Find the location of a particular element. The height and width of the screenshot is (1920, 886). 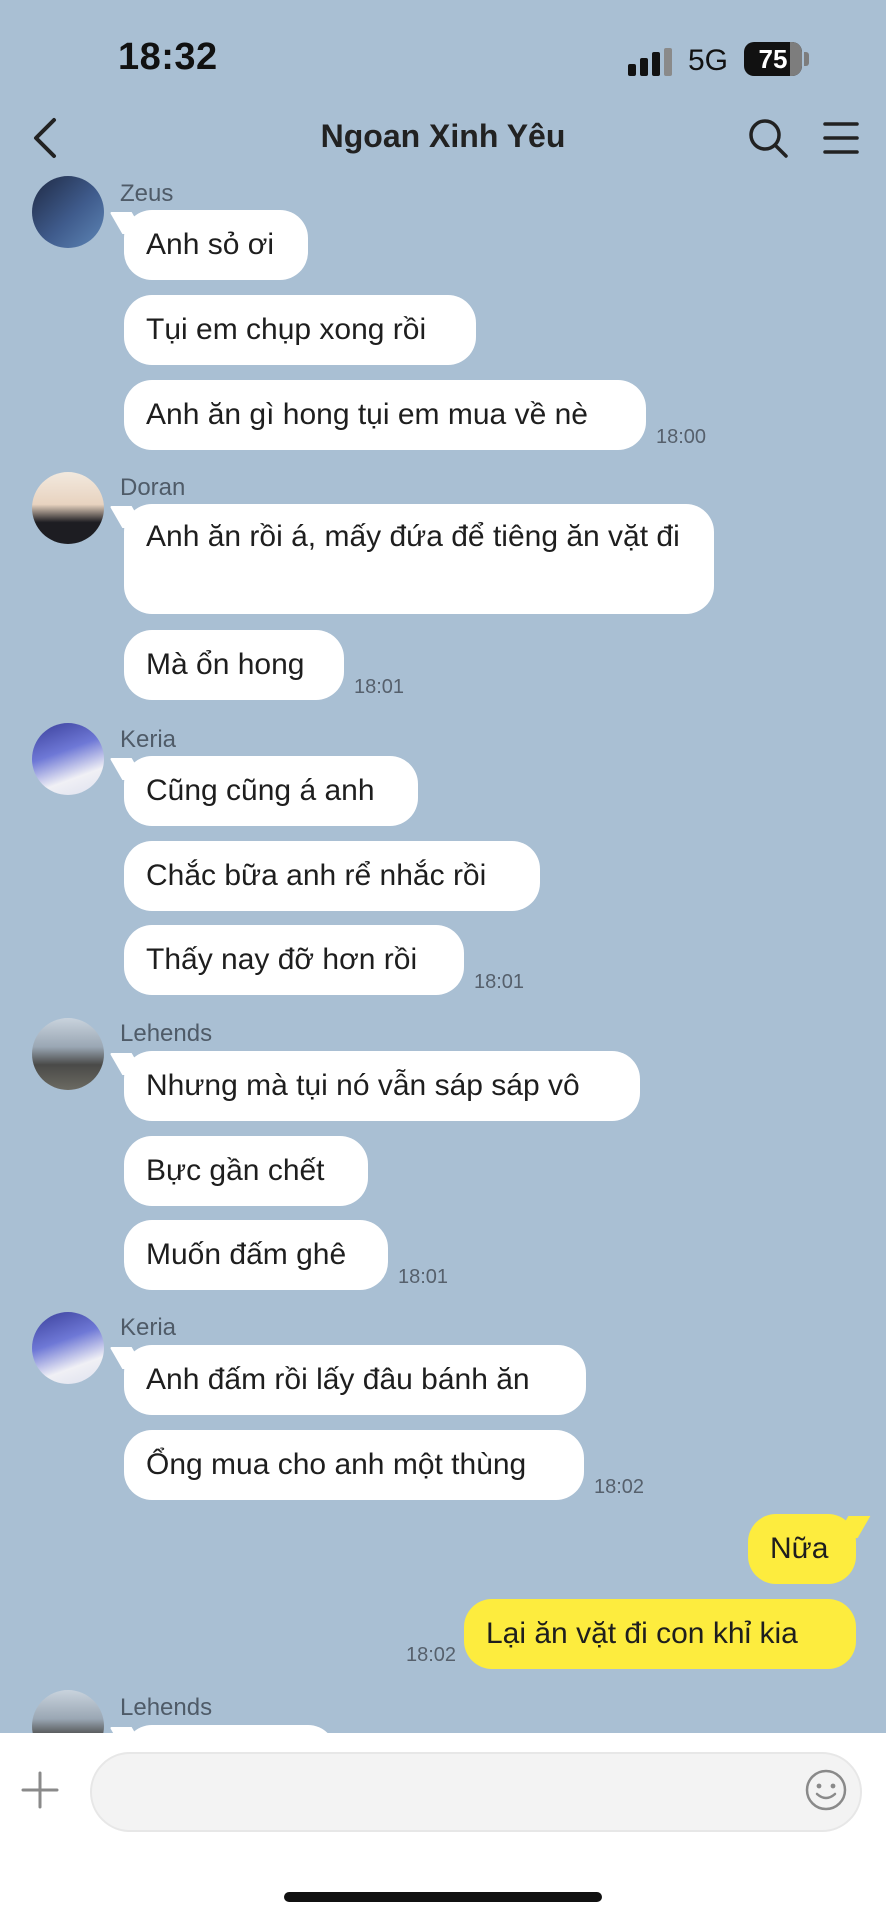

home-indicator is located at coordinates (443, 1897).